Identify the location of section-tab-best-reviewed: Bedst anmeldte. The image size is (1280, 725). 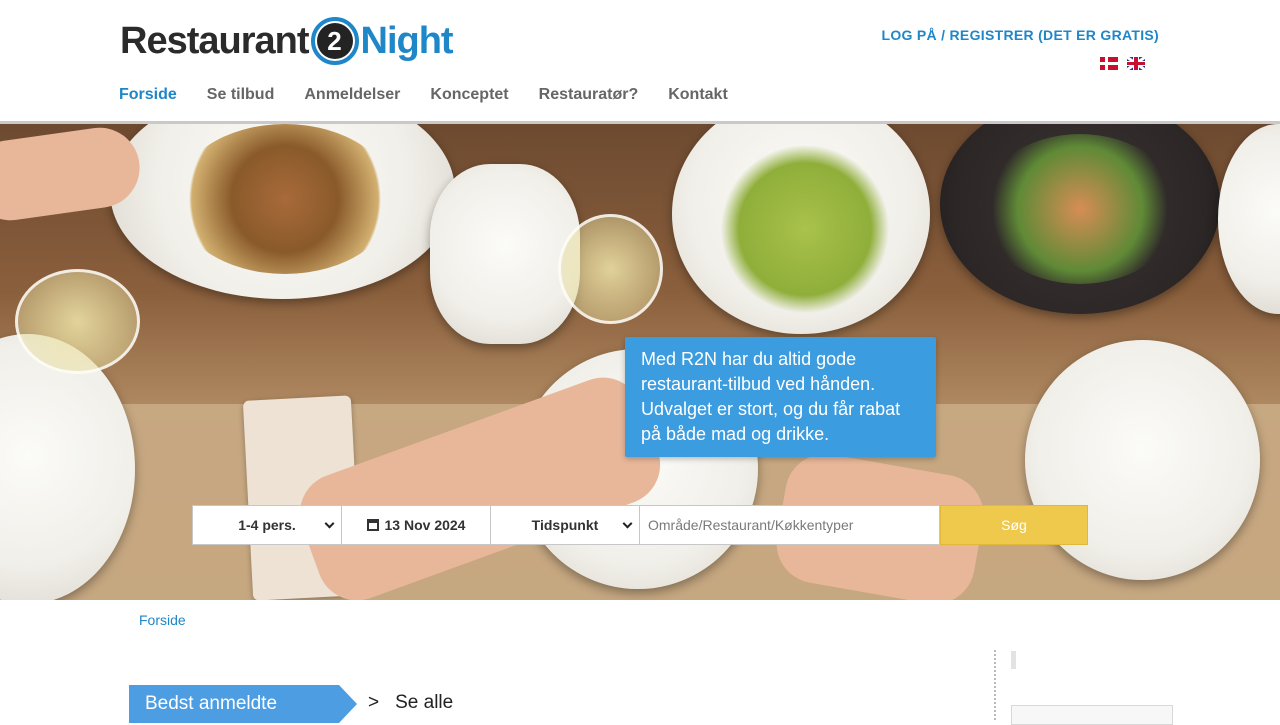
(243, 704).